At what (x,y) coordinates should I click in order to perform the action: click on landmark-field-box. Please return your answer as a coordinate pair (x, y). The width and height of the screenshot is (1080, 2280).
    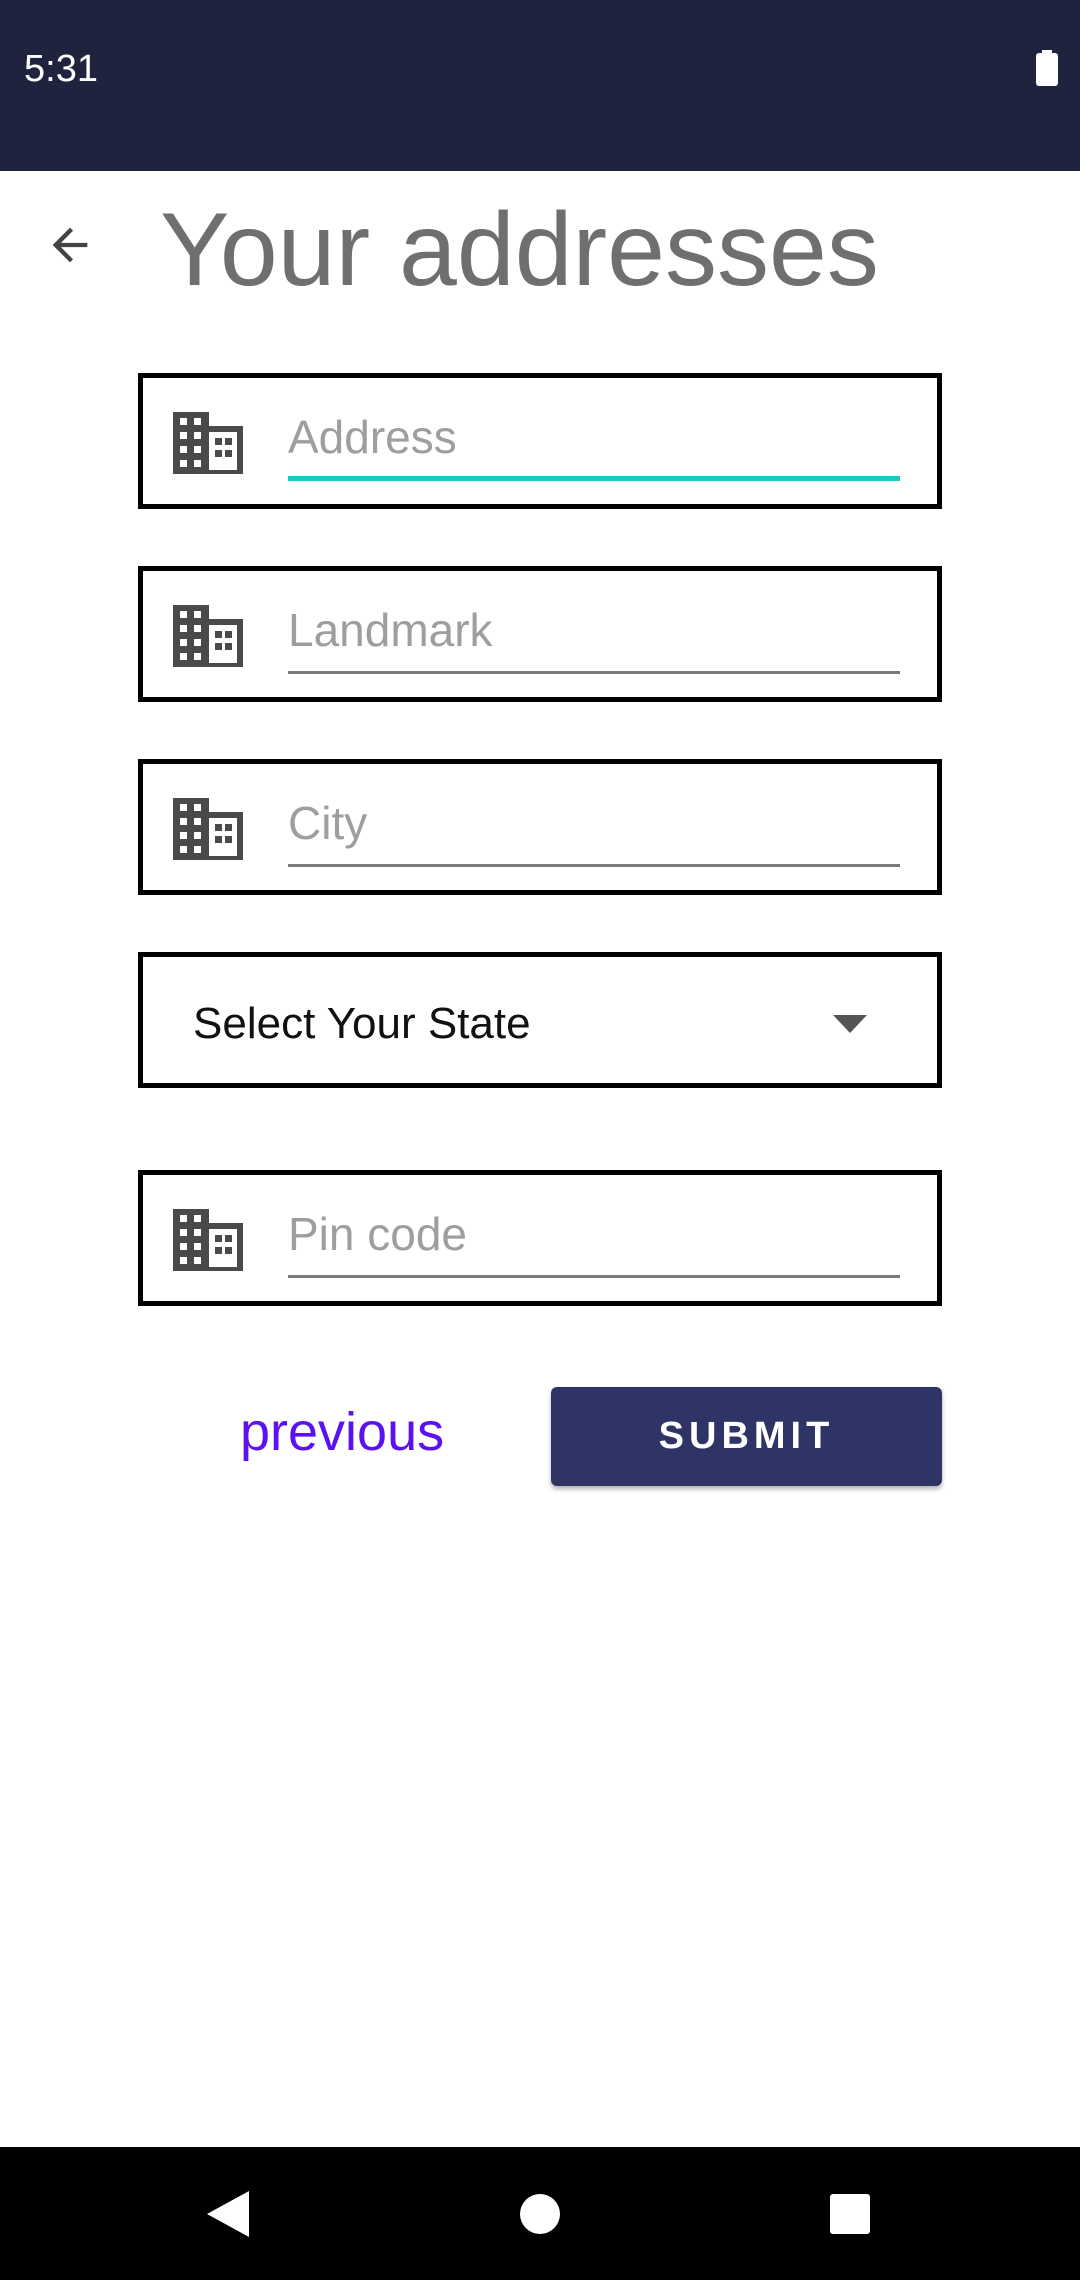
    Looking at the image, I should click on (540, 634).